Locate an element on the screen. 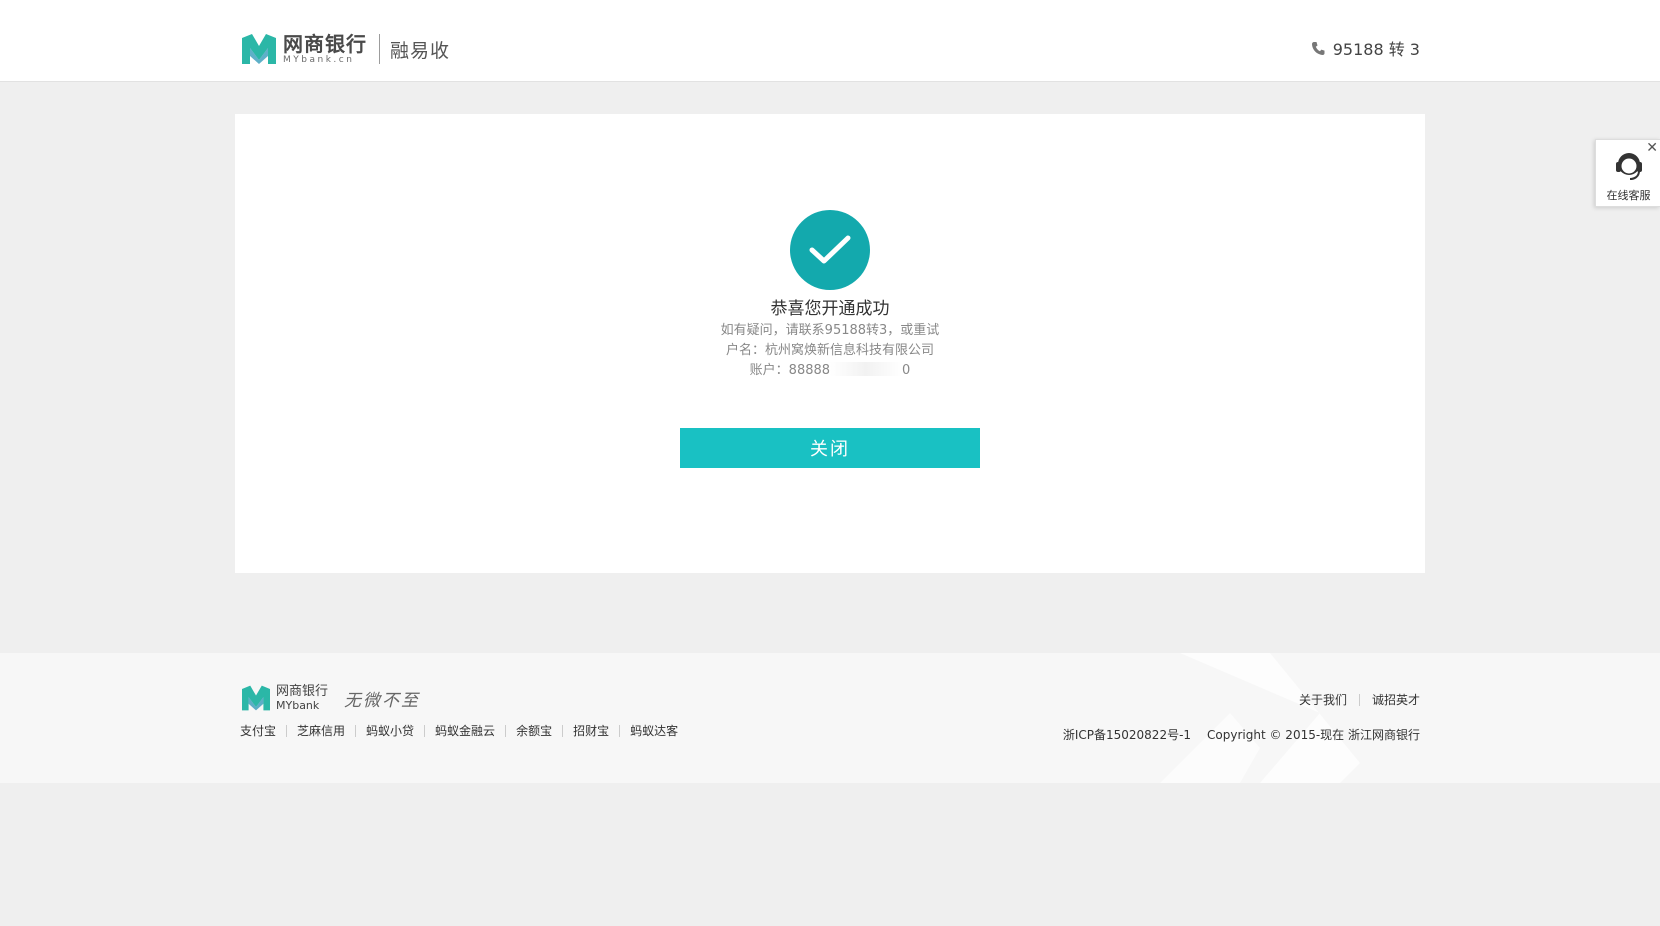  footer-link-zhaocaibao: 招财宝 is located at coordinates (590, 731).